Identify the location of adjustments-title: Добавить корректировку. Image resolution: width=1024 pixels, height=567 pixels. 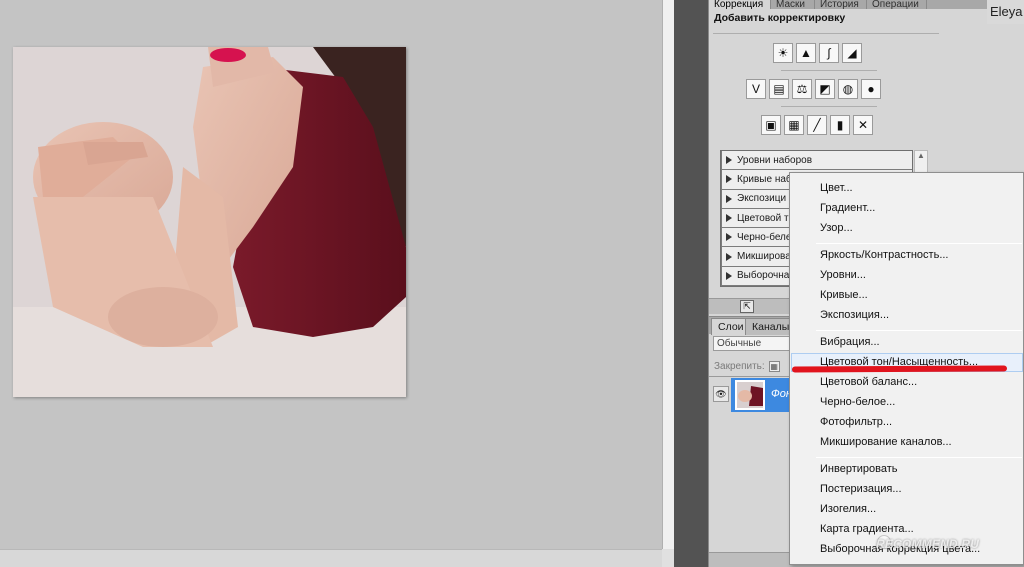
(780, 18).